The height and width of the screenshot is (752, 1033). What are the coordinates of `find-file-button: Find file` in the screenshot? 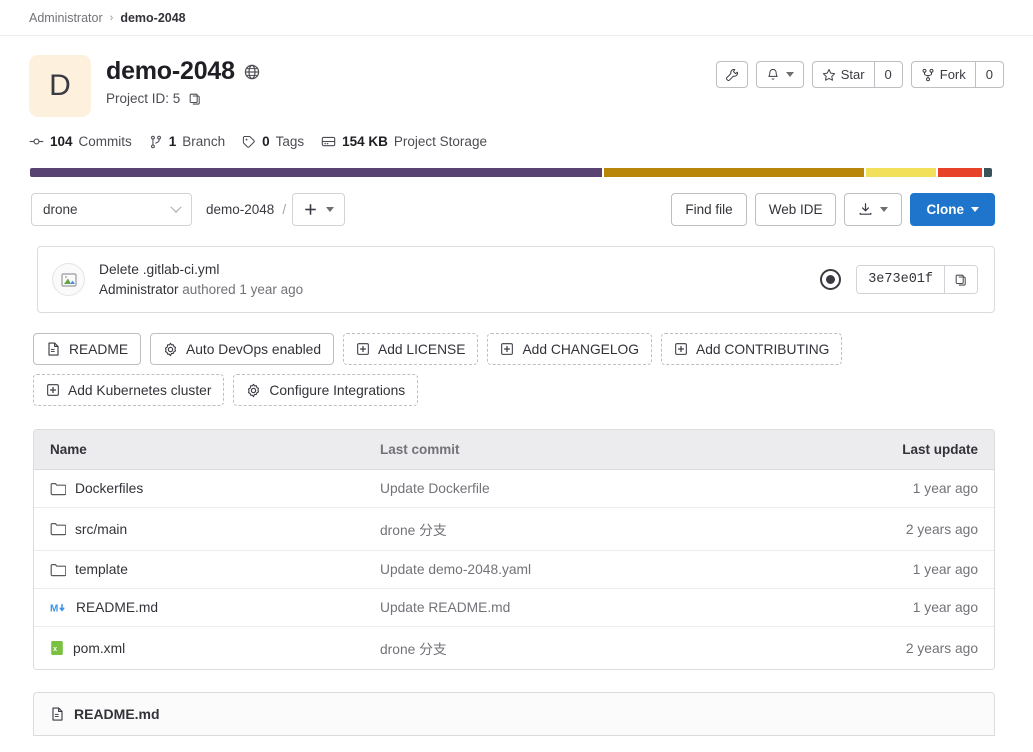 It's located at (709, 209).